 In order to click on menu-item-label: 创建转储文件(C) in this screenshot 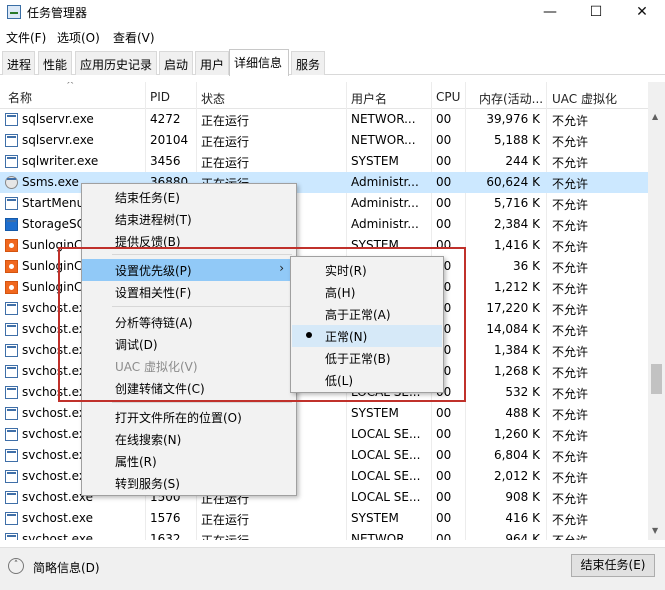, I will do `click(160, 389)`.